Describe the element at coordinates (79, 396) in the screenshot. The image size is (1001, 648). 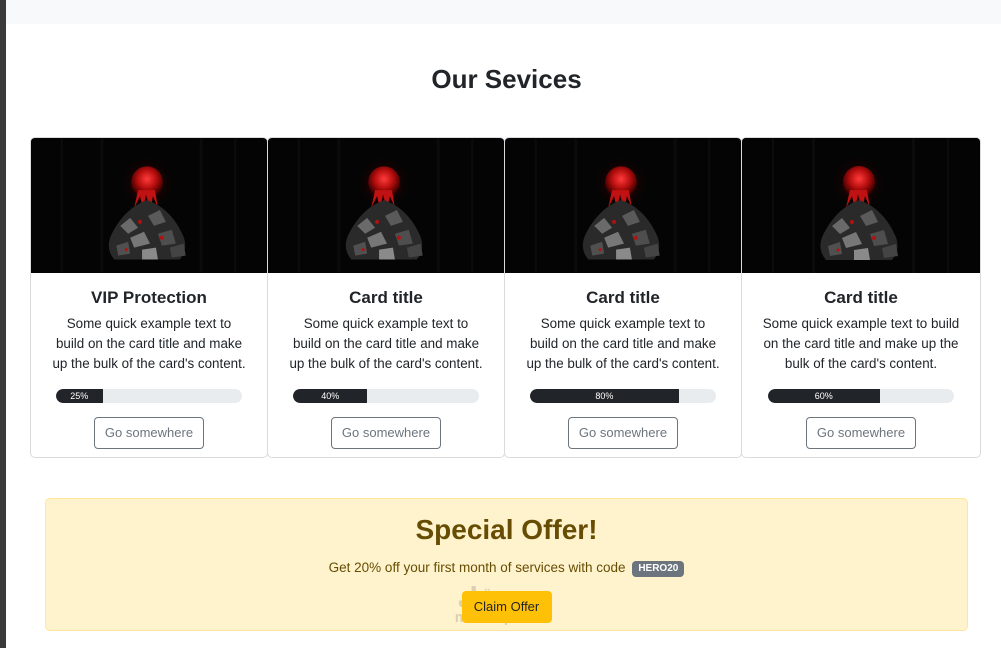
I see `progress-bar: 25%` at that location.